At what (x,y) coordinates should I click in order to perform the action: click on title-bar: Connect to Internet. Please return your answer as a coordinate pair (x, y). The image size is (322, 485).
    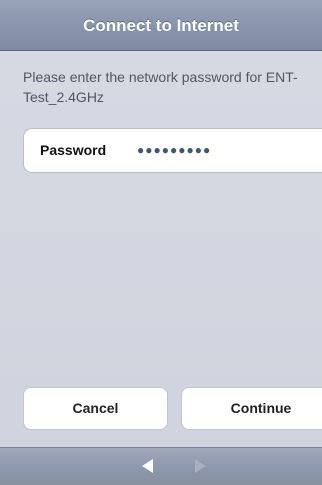
    Looking at the image, I should click on (161, 25).